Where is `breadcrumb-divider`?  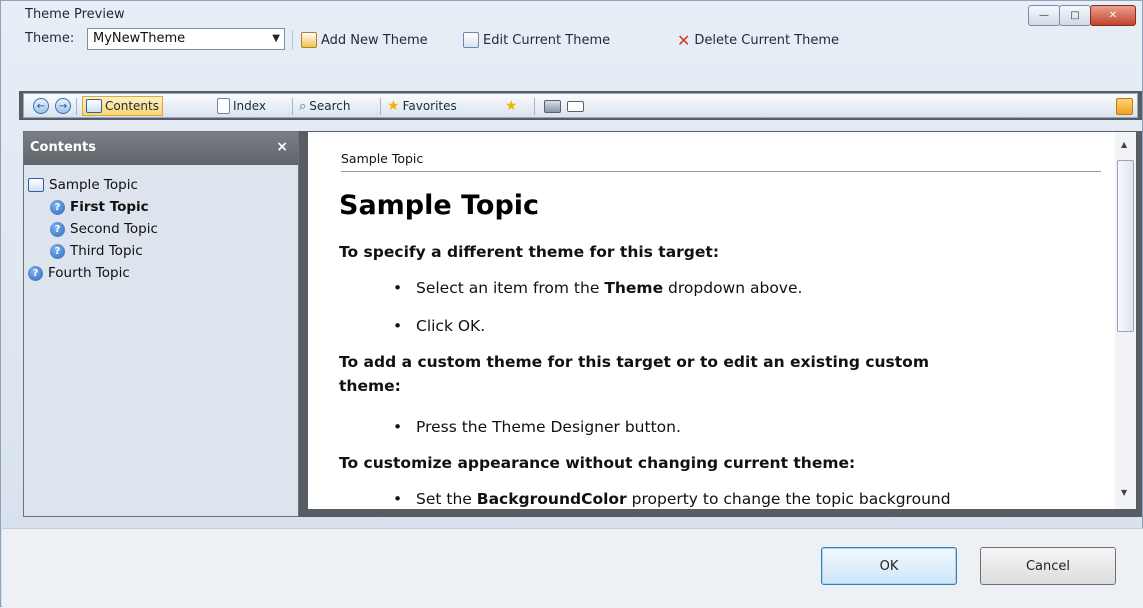
breadcrumb-divider is located at coordinates (721, 171).